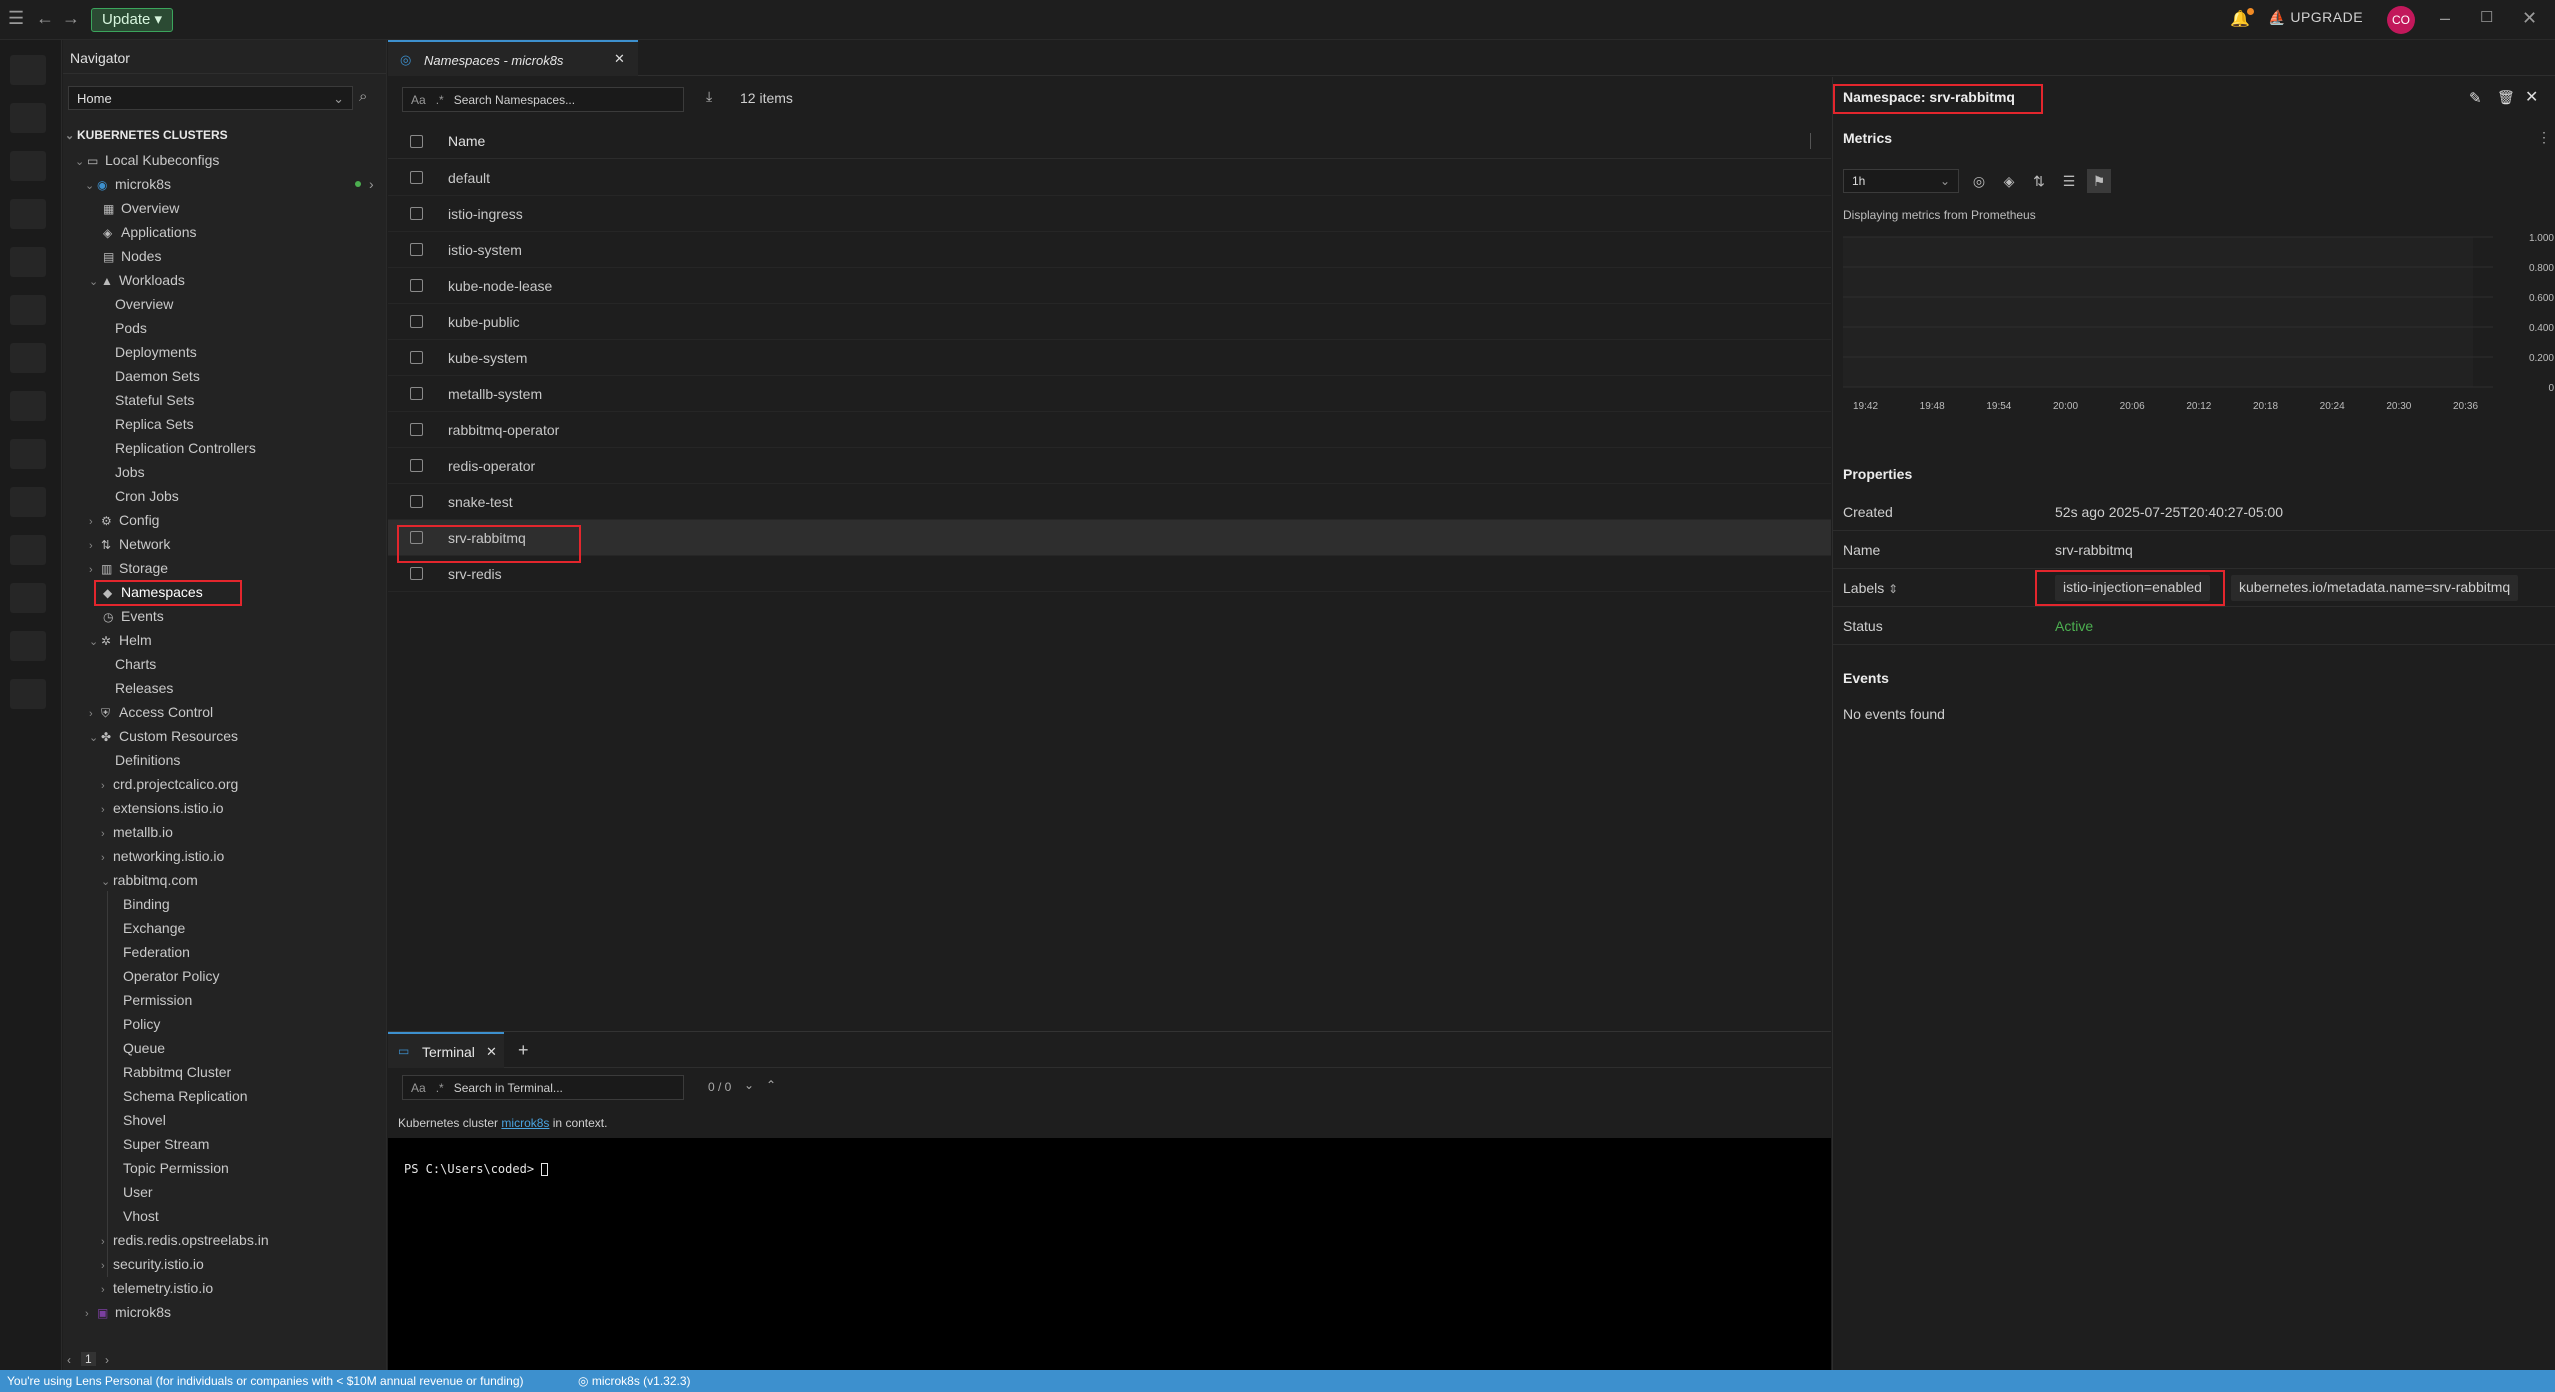  I want to click on sidebar-item-shovel: Shovel, so click(144, 1120).